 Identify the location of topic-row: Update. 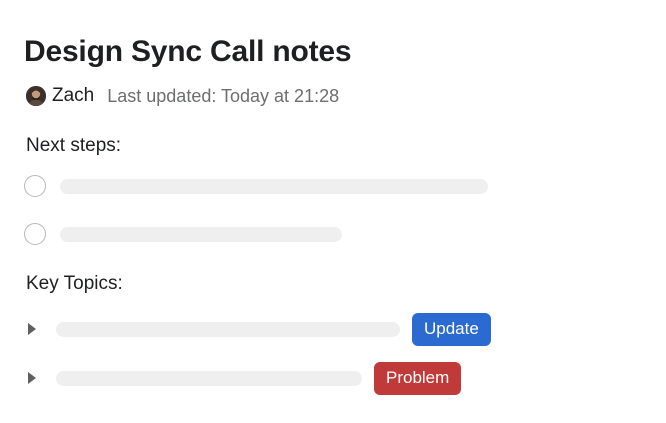
(259, 329).